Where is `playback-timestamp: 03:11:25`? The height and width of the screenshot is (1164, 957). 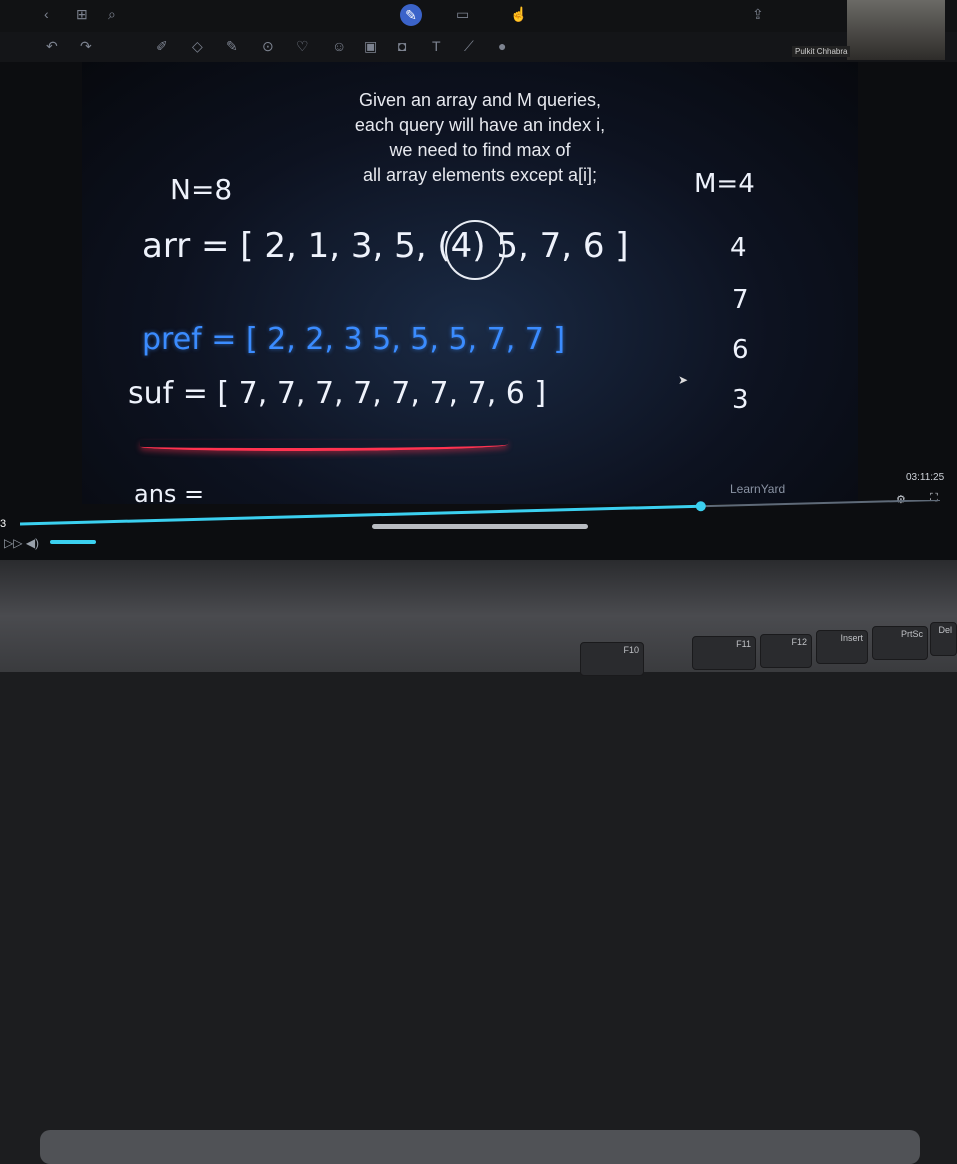
playback-timestamp: 03:11:25 is located at coordinates (925, 477).